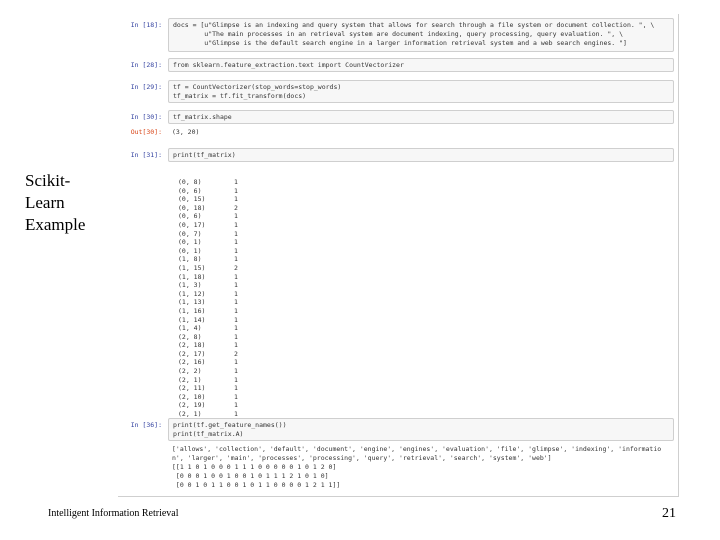  What do you see at coordinates (208, 388) in the screenshot?
I see `sparse-row: (2, 11) 1` at bounding box center [208, 388].